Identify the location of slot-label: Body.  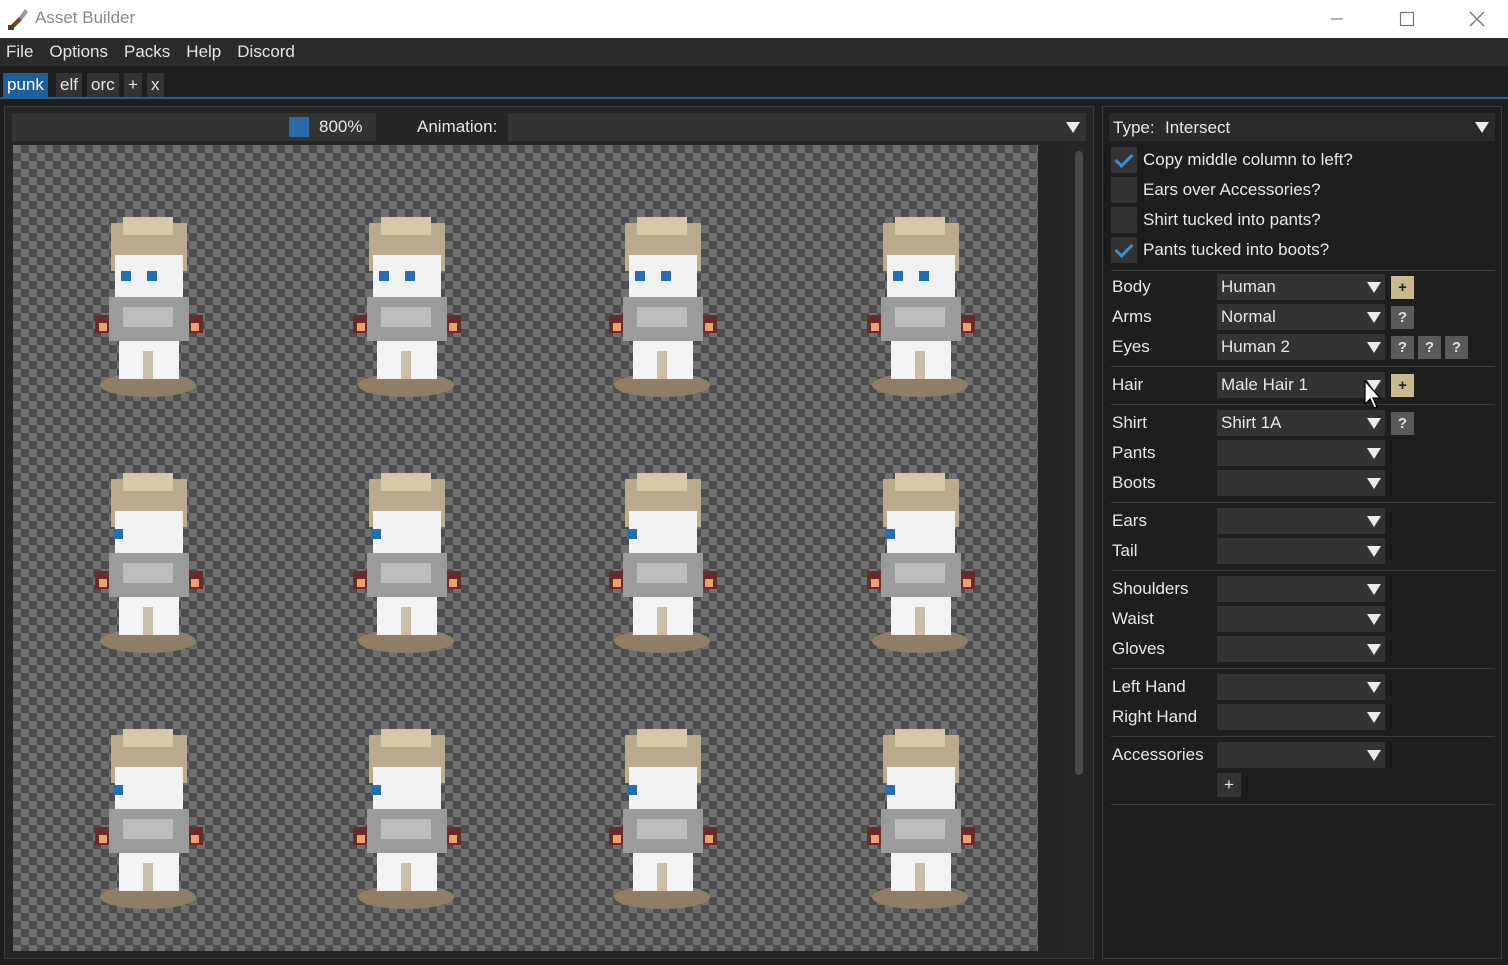
(1131, 286).